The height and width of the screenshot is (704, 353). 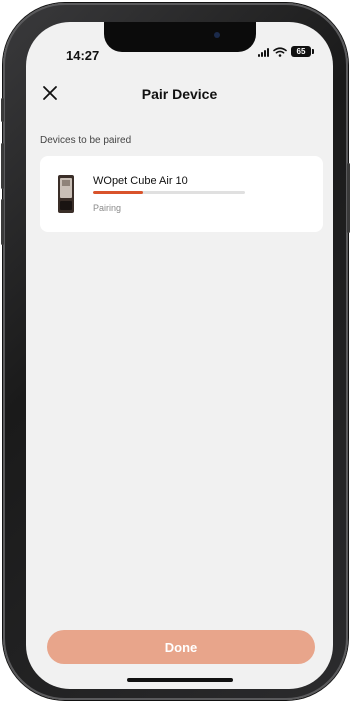 I want to click on home-indicator, so click(x=180, y=680).